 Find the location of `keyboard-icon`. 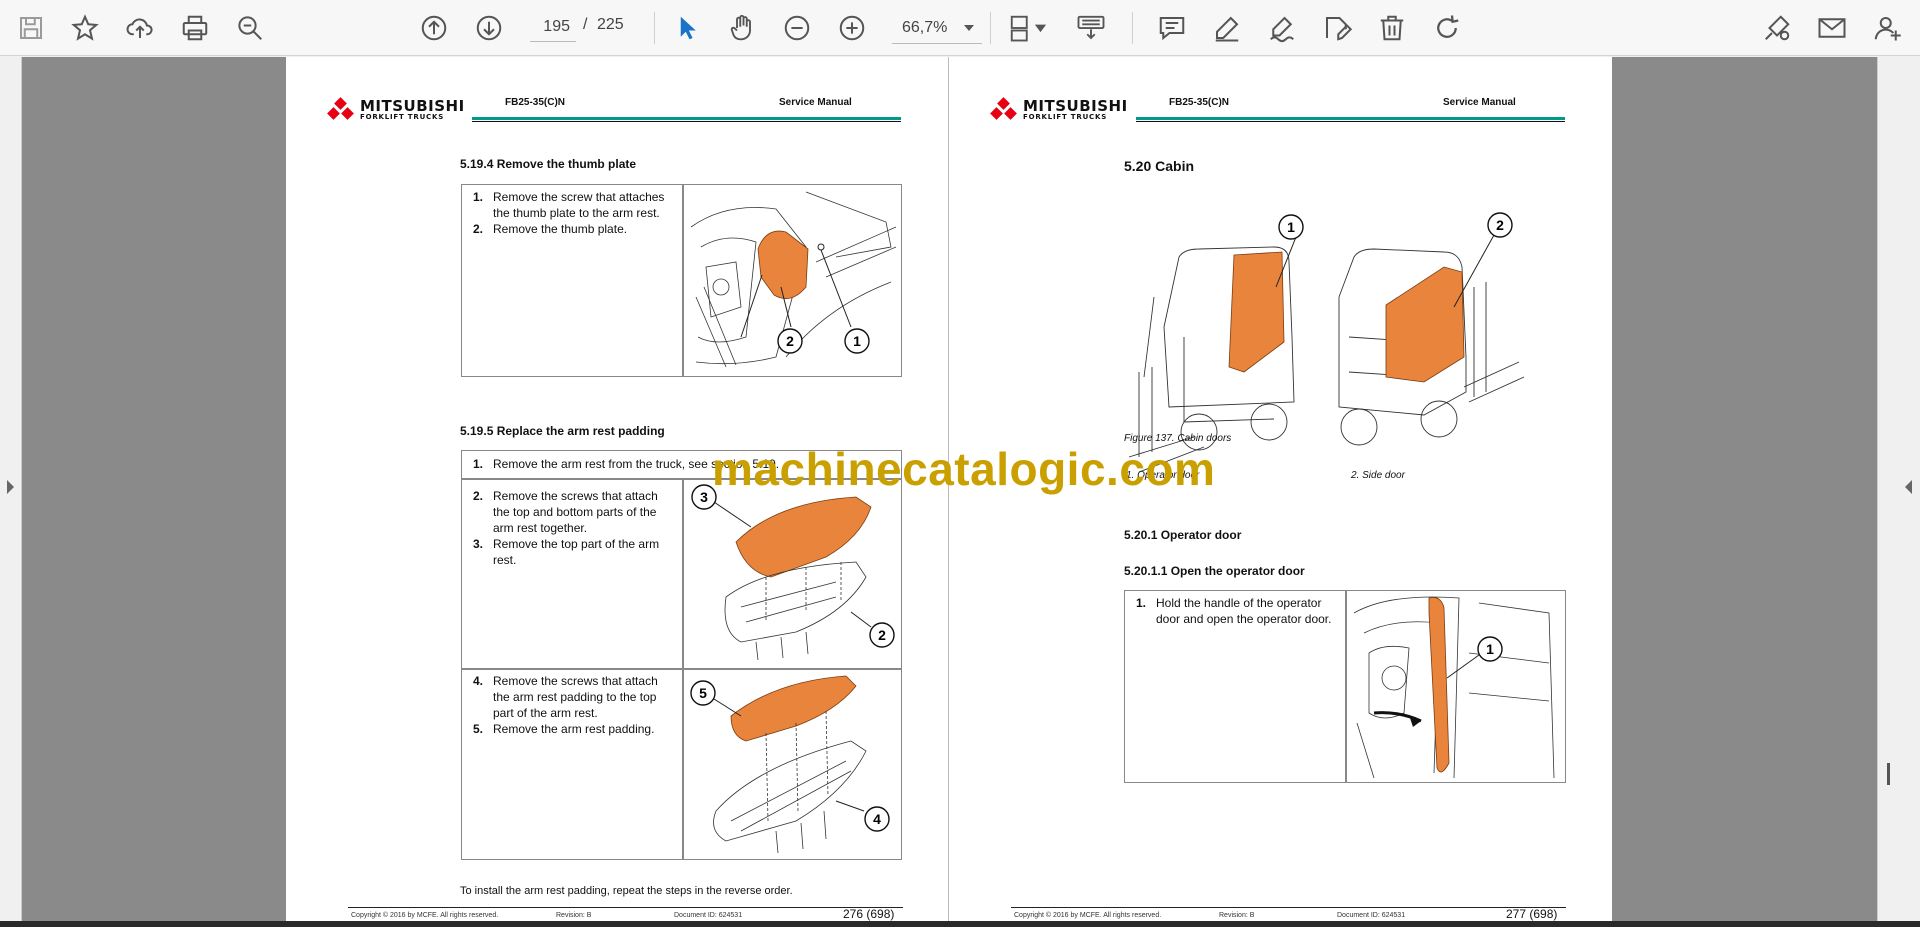

keyboard-icon is located at coordinates (1091, 28).